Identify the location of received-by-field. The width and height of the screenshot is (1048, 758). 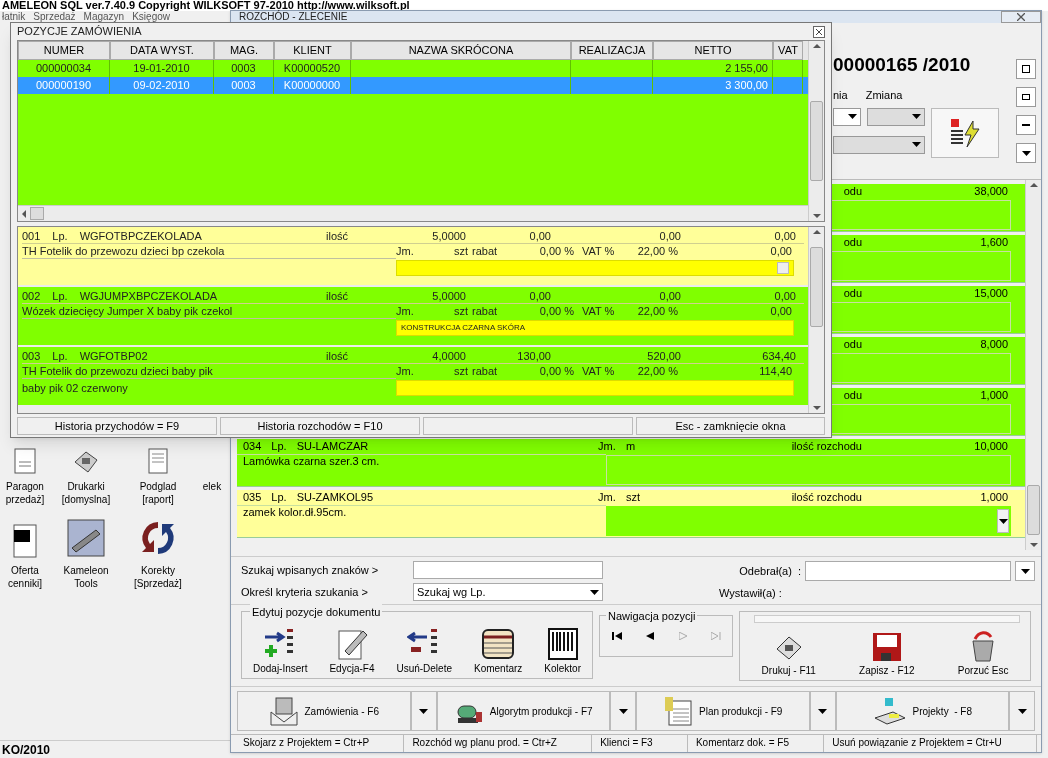
(908, 571).